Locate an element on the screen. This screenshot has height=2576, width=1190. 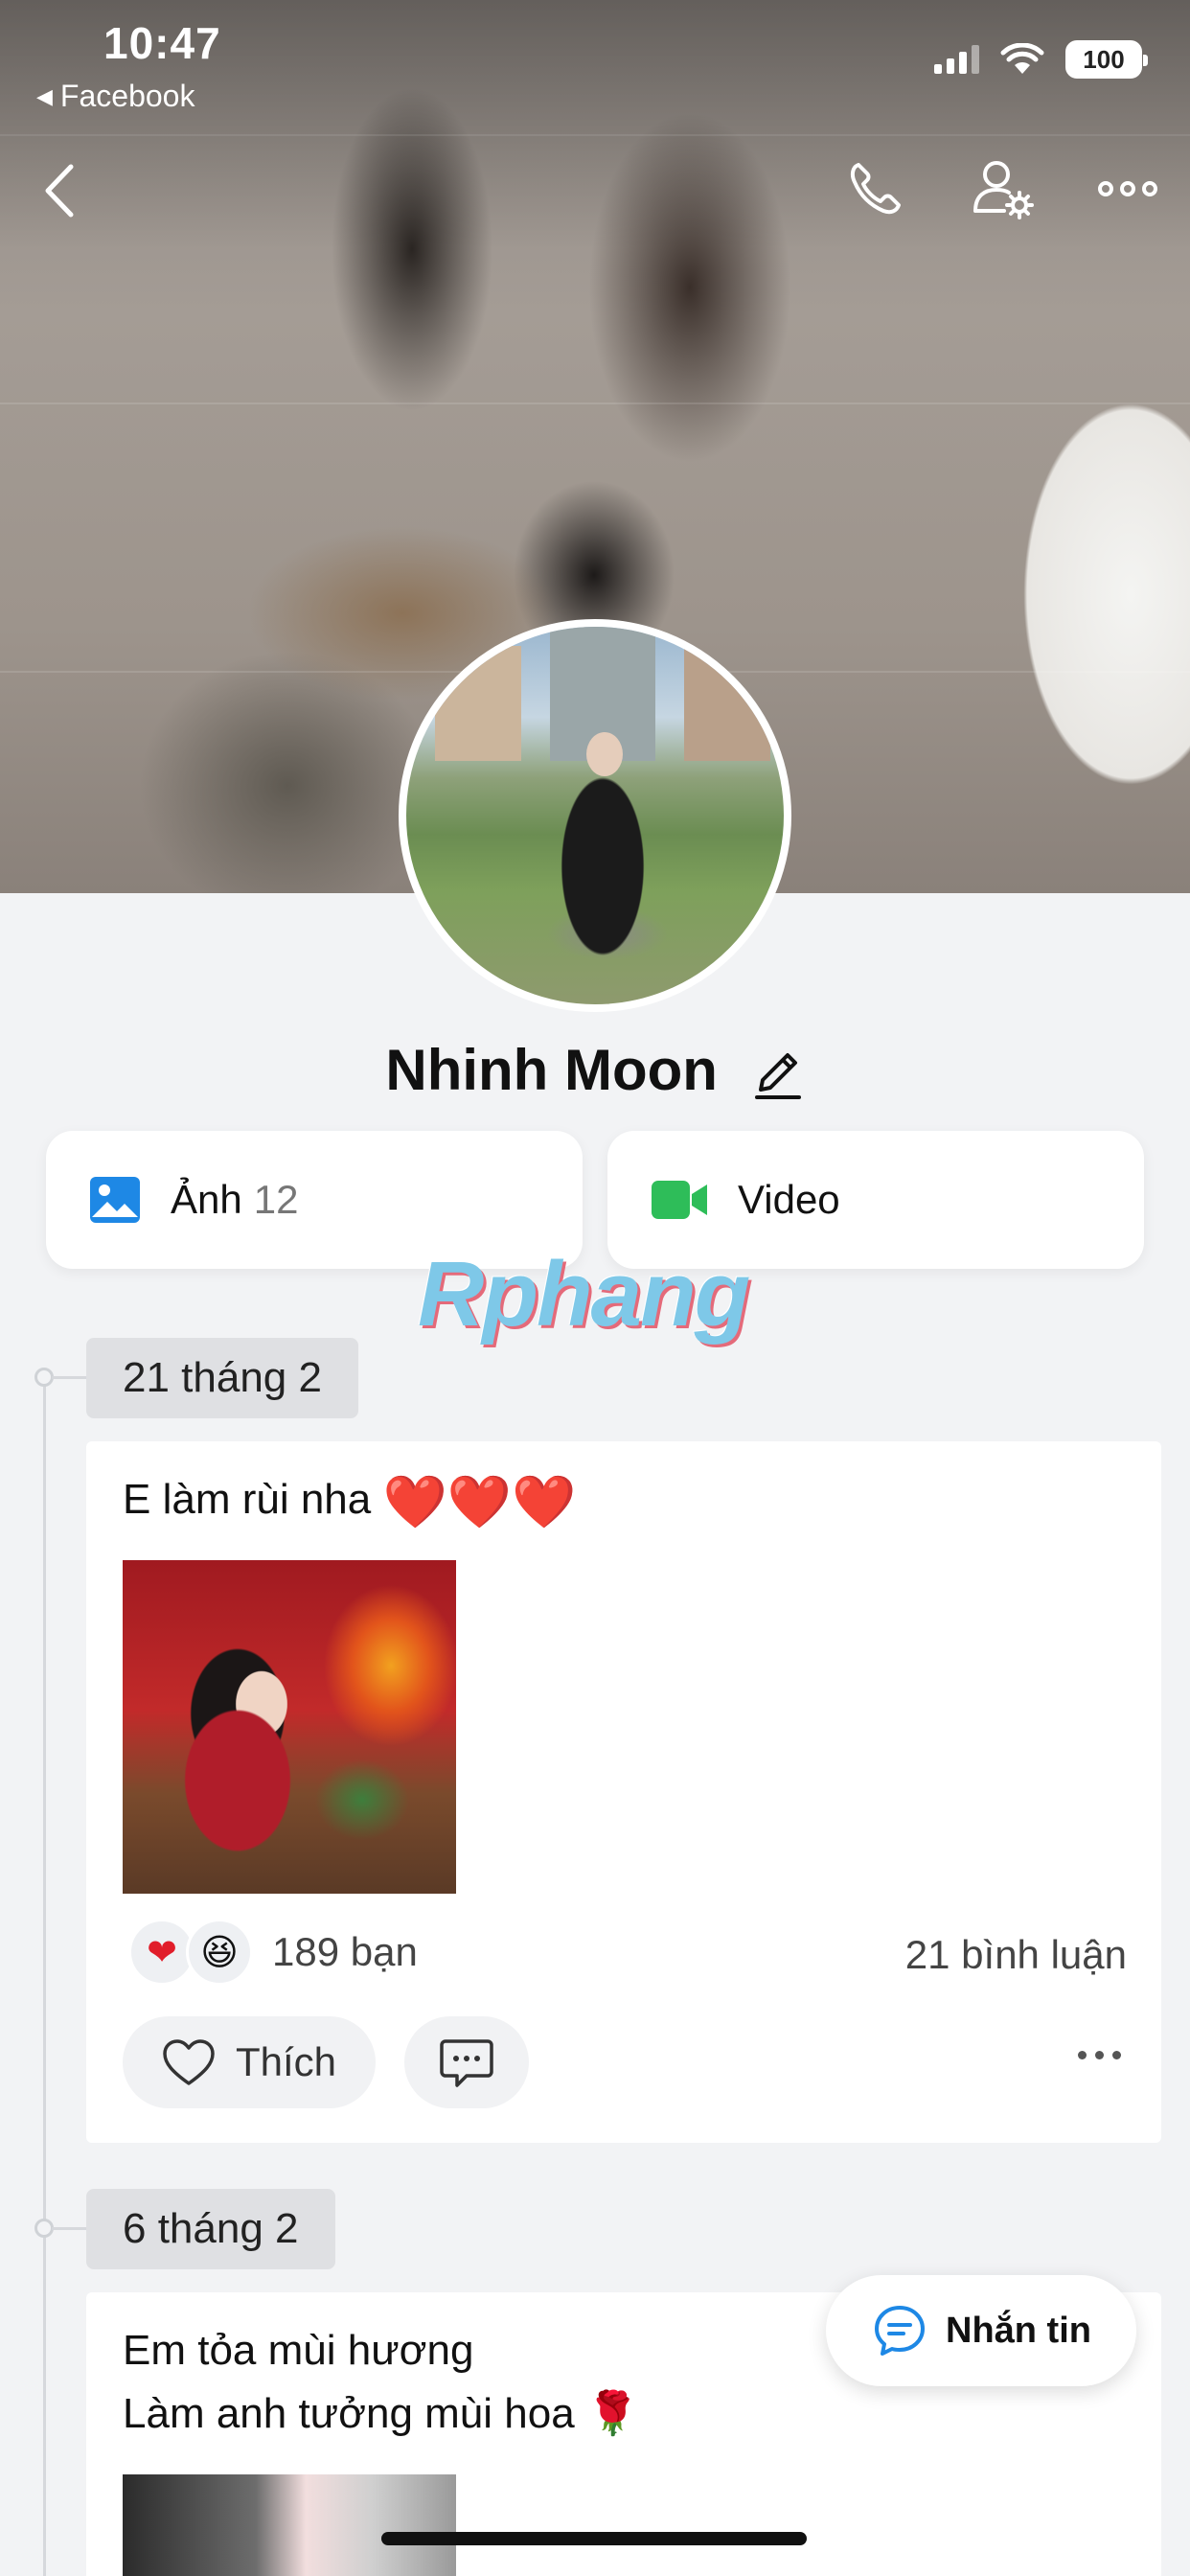
back-app-label: Facebook is located at coordinates (127, 96).